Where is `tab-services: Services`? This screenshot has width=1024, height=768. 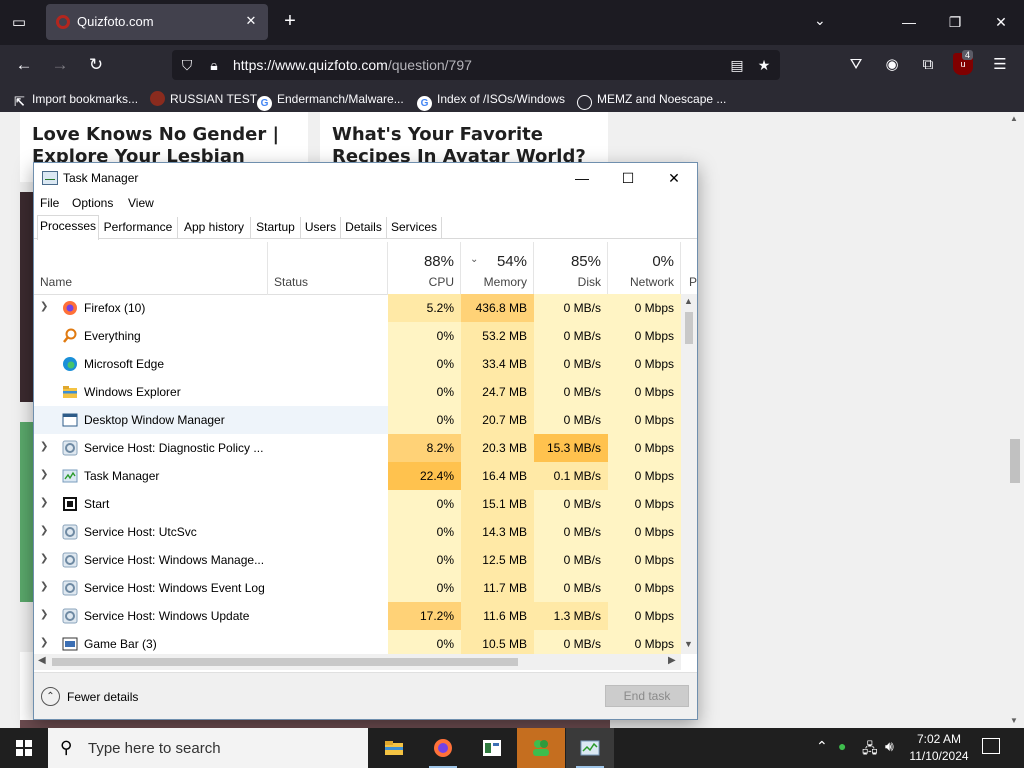 tab-services: Services is located at coordinates (414, 228).